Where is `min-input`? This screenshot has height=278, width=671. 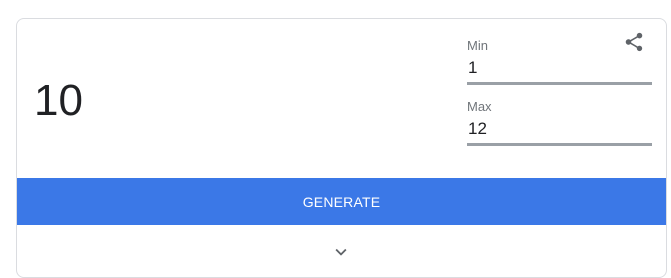
min-input is located at coordinates (559, 69).